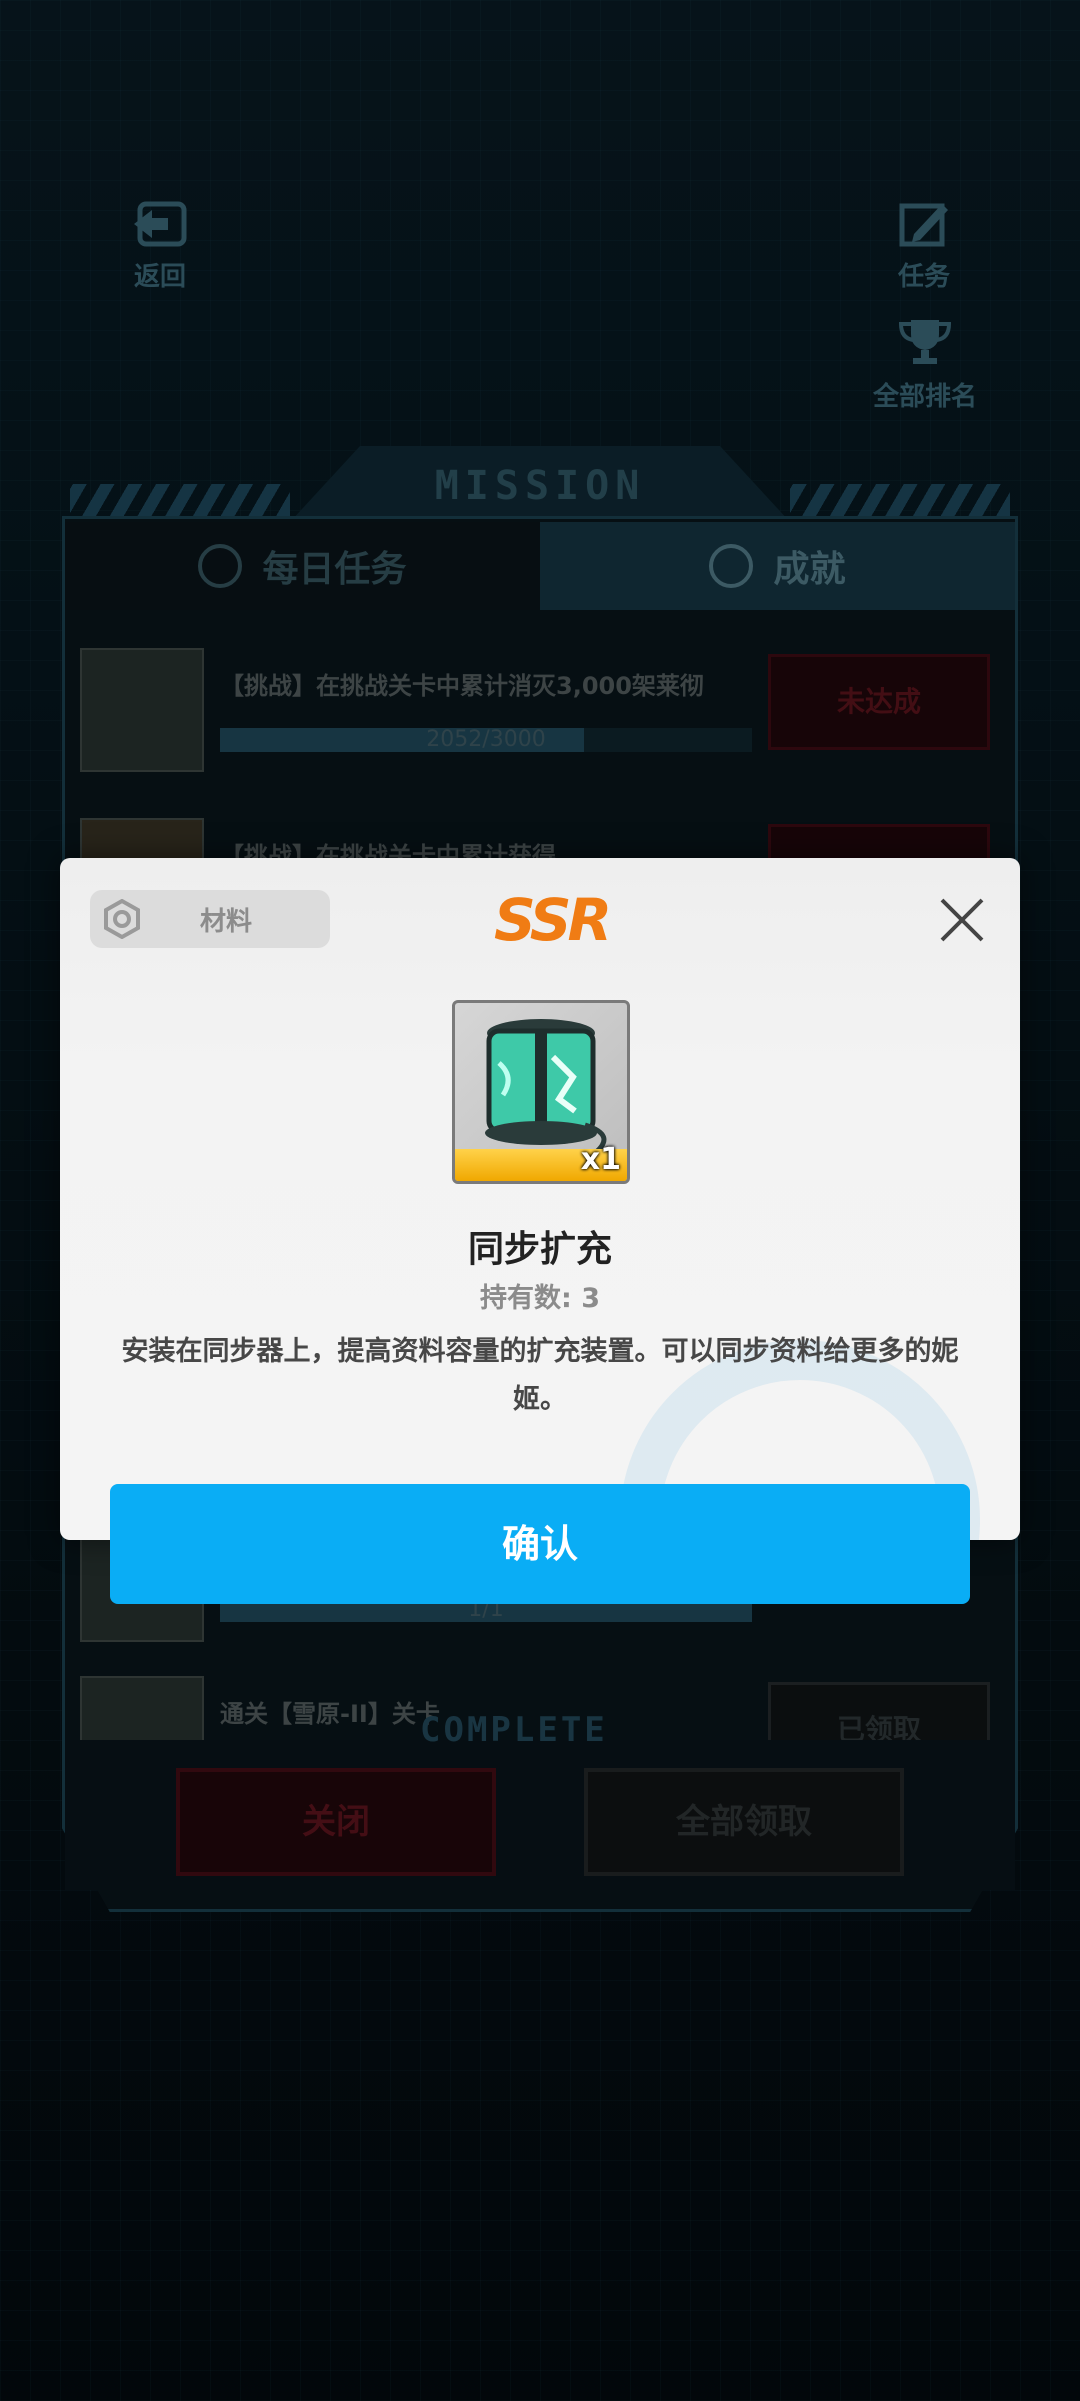 Image resolution: width=1080 pixels, height=2401 pixels. What do you see at coordinates (539, 1249) in the screenshot?
I see `item-name: 同步扩充` at bounding box center [539, 1249].